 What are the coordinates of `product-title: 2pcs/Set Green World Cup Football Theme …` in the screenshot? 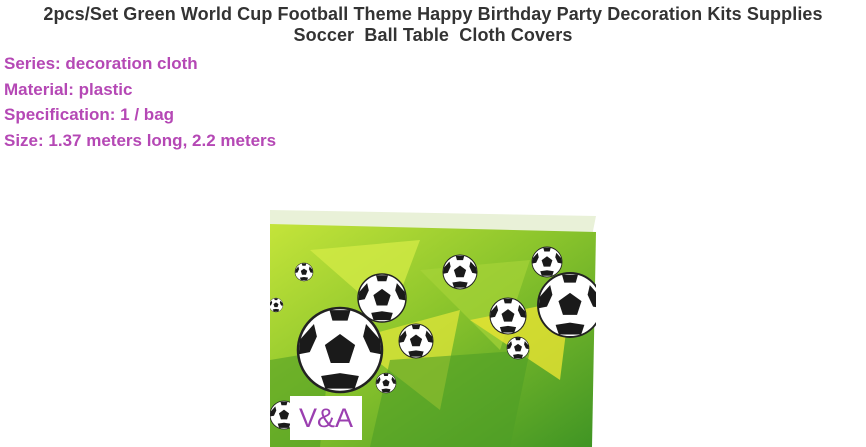 It's located at (433, 25).